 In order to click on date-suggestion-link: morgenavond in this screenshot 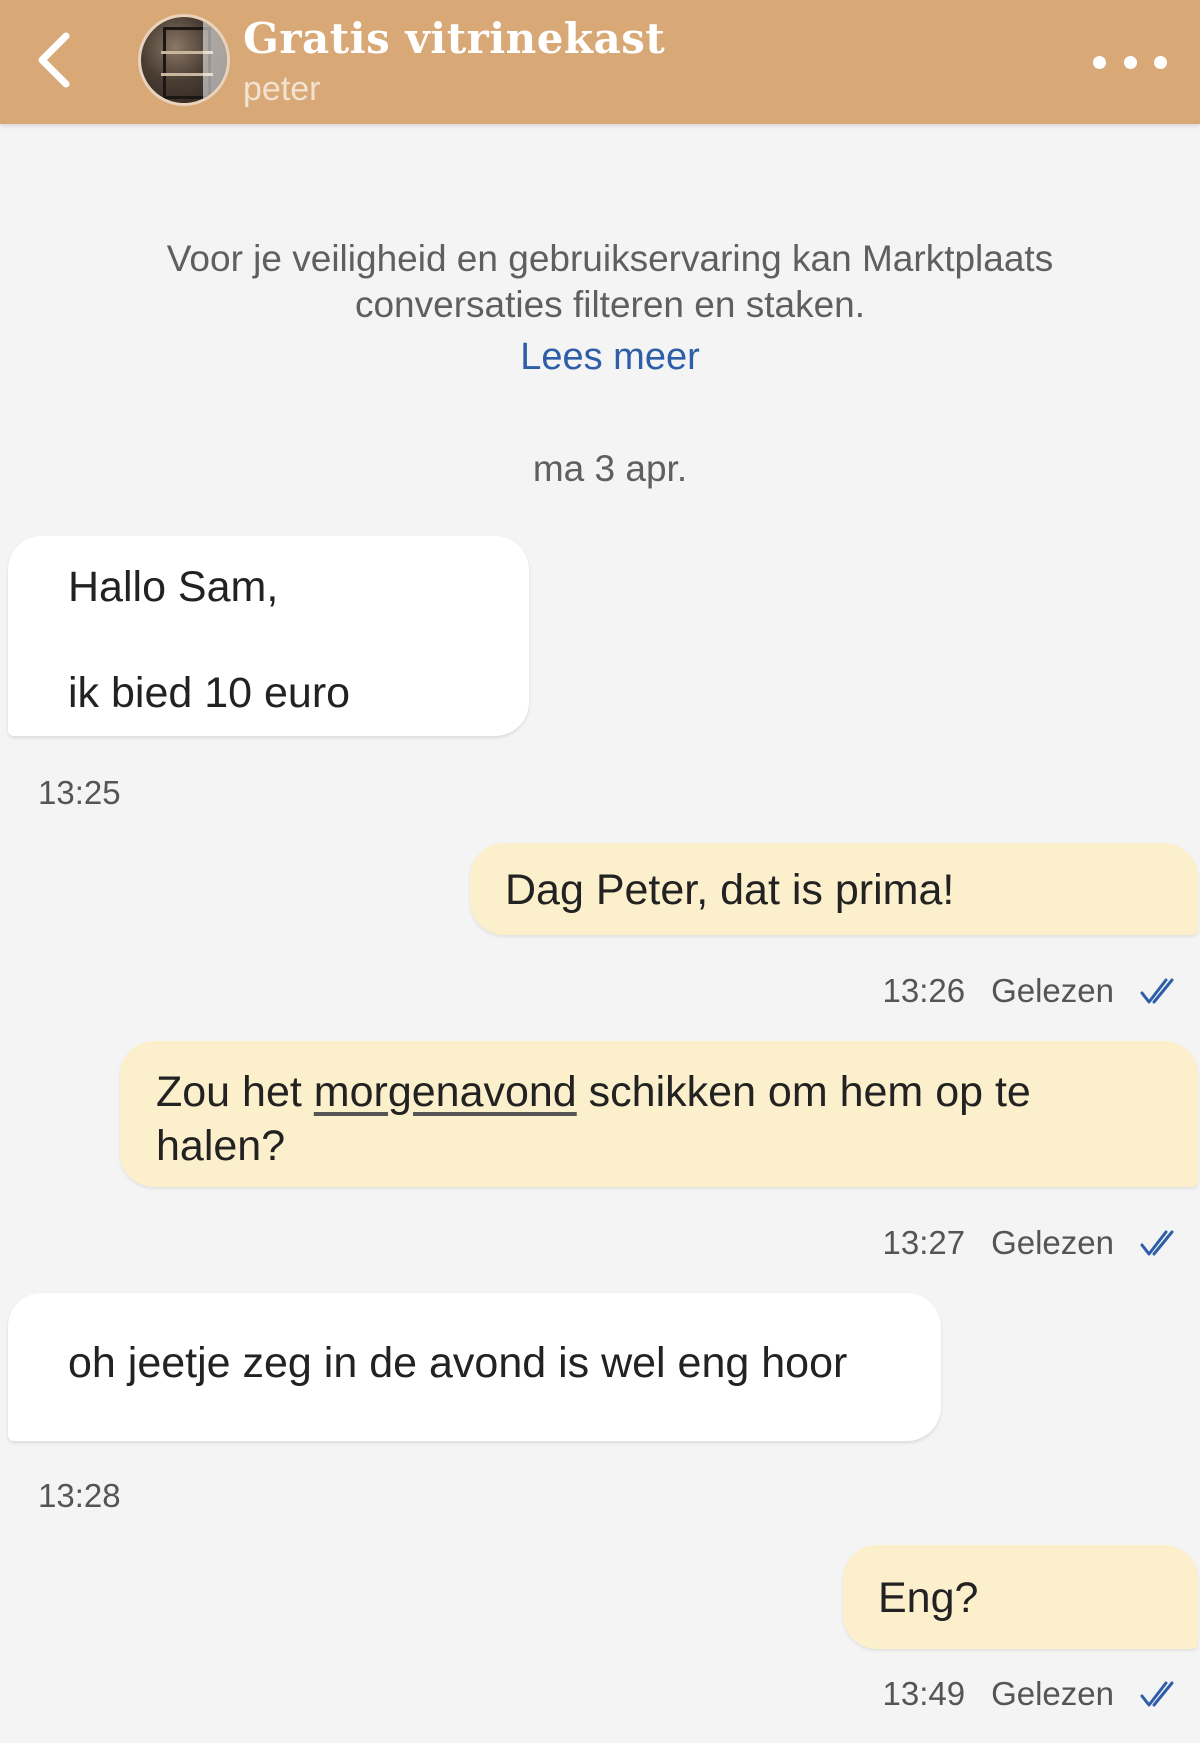, I will do `click(445, 1092)`.